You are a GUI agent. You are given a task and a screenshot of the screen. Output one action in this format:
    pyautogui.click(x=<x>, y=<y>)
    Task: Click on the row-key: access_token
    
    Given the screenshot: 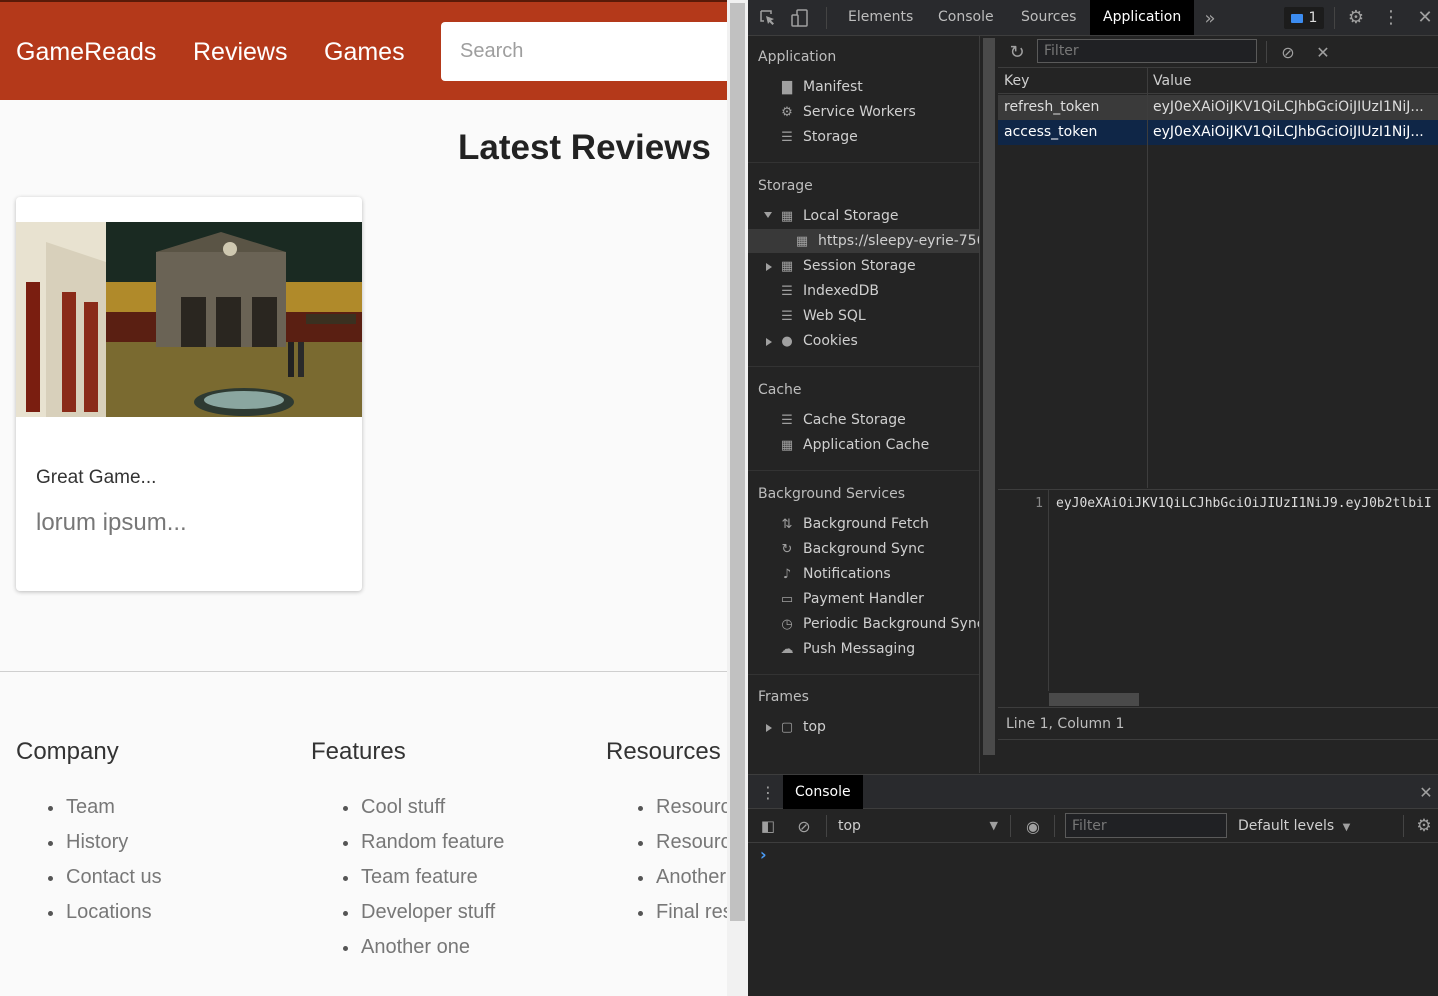 What is the action you would take?
    pyautogui.click(x=1051, y=132)
    